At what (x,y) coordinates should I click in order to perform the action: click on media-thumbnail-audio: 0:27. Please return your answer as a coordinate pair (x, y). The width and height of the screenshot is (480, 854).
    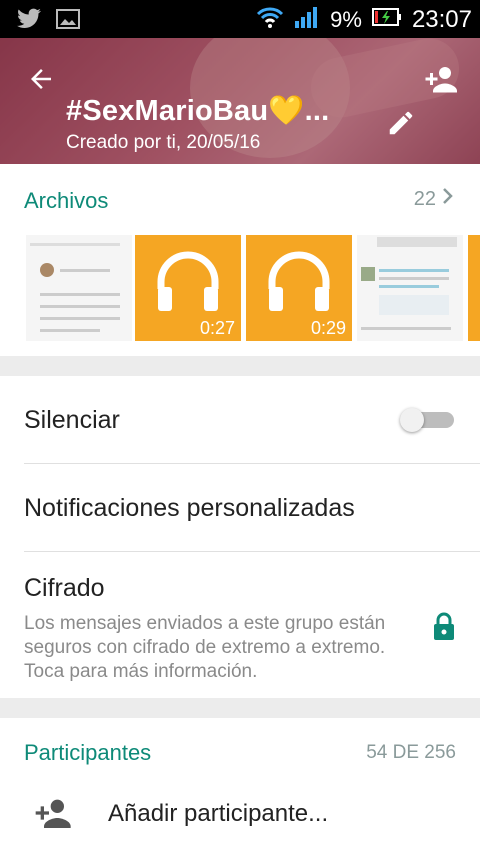
    Looking at the image, I should click on (188, 288).